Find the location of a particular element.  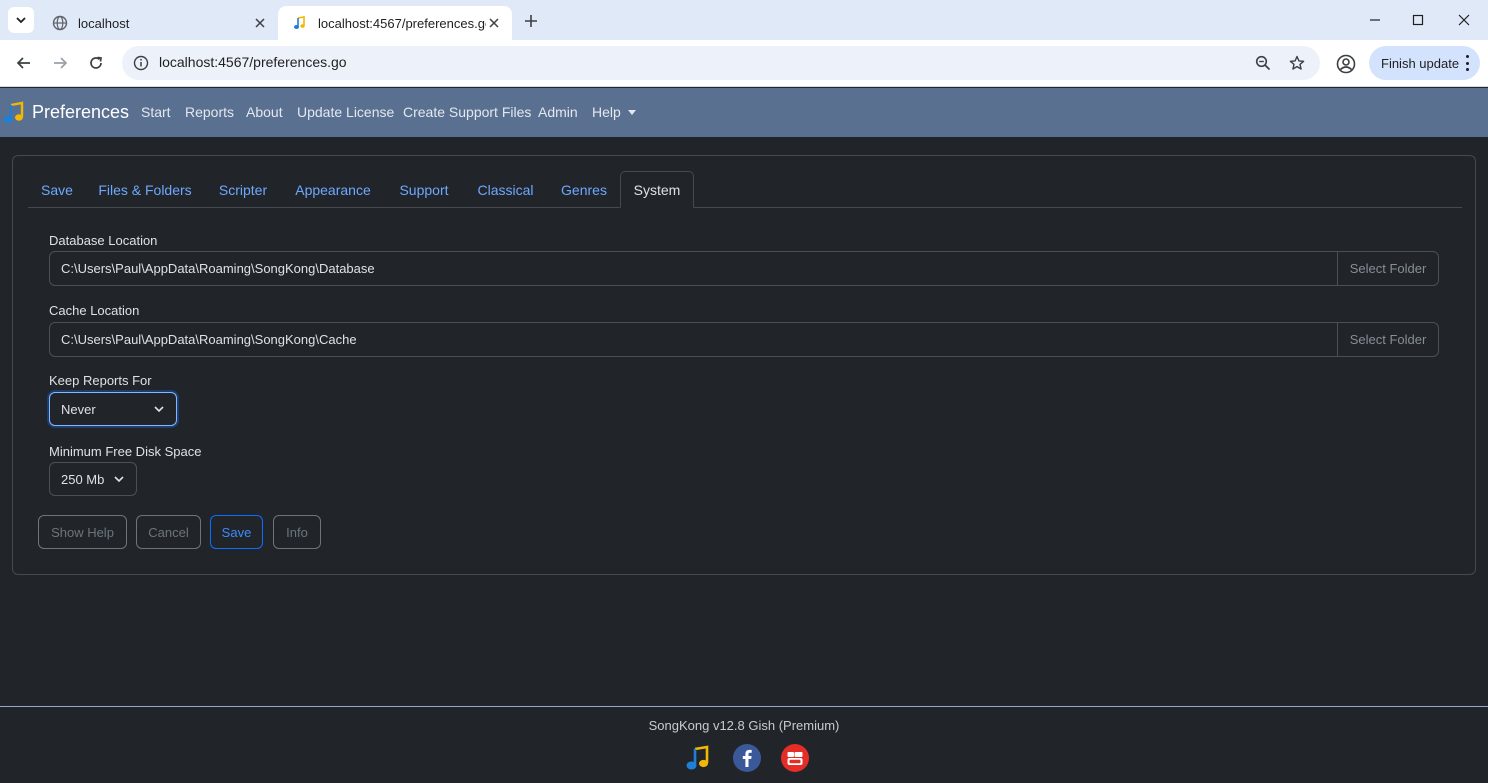

maximize-button is located at coordinates (1418, 20).